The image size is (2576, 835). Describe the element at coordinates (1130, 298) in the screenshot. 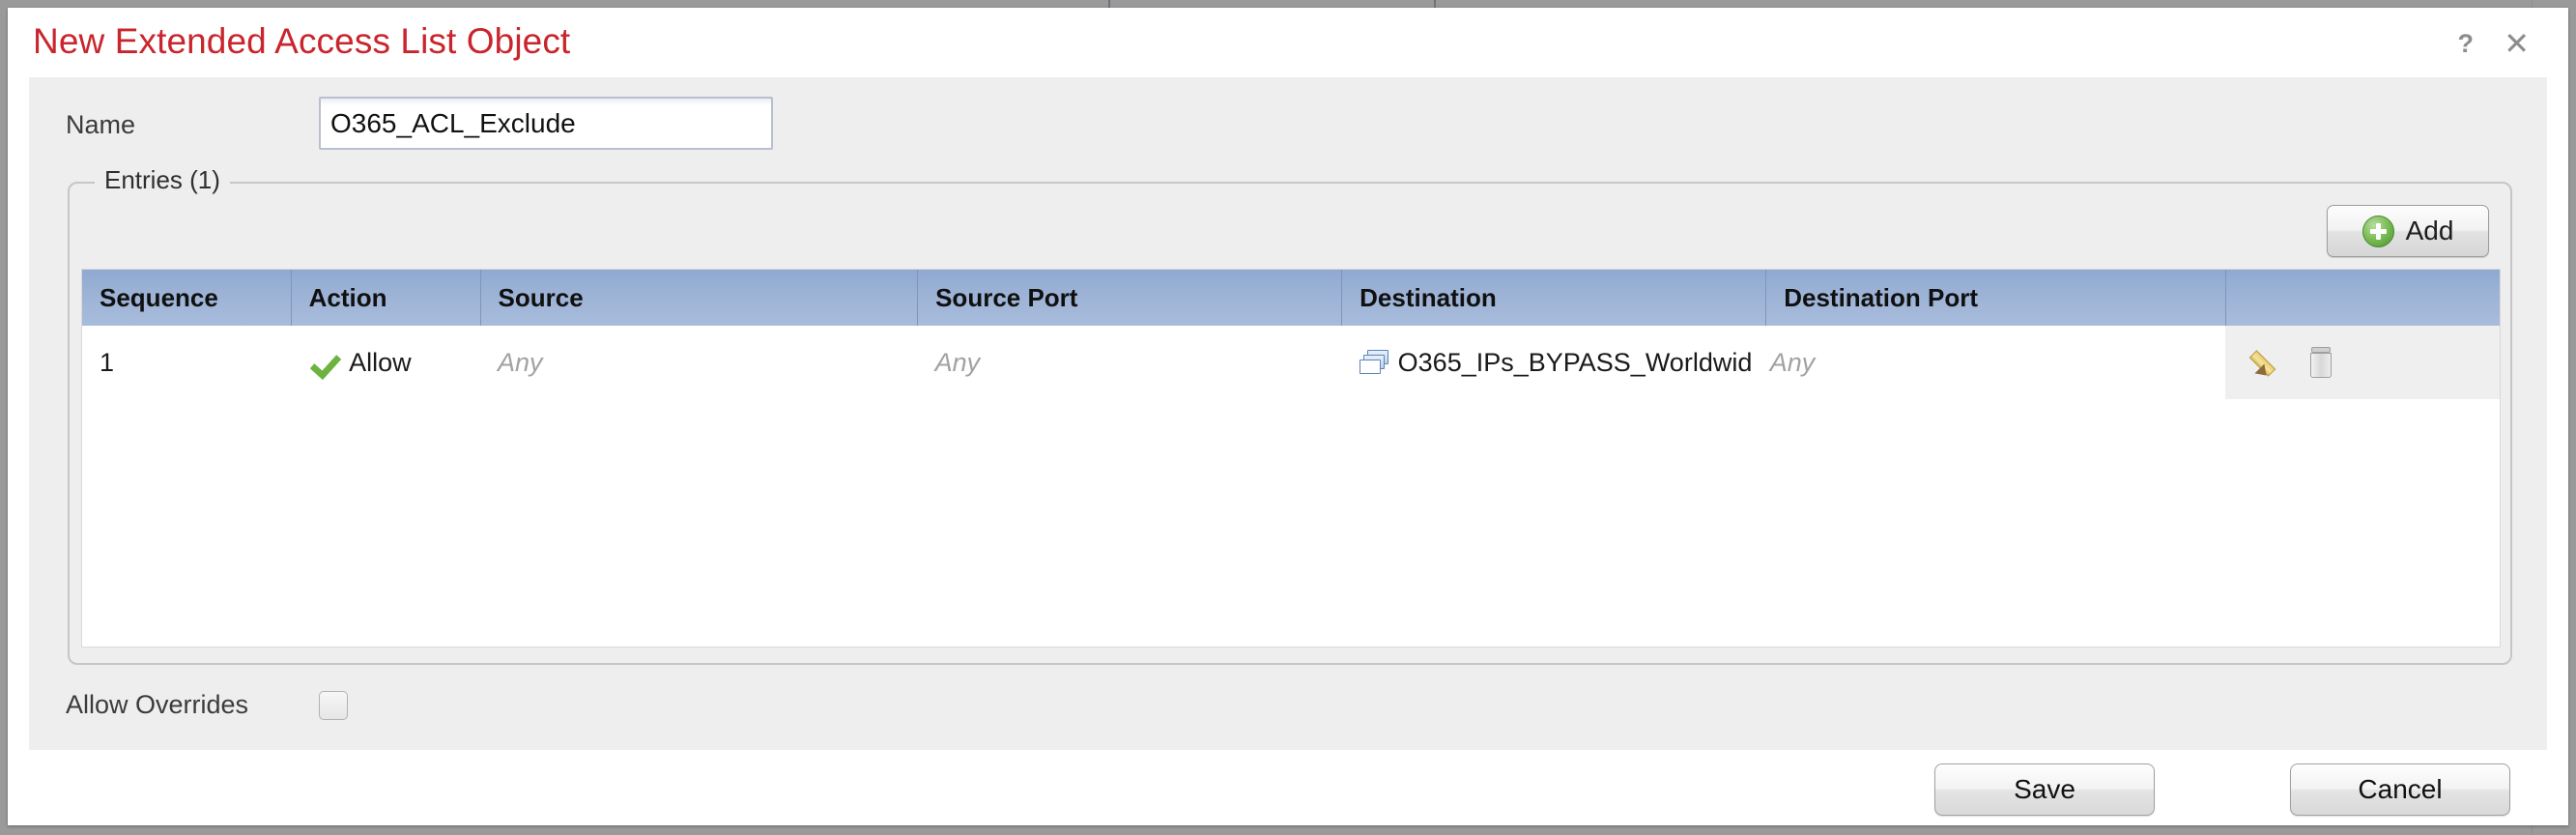

I see `column-header-source-port: Source Port` at that location.